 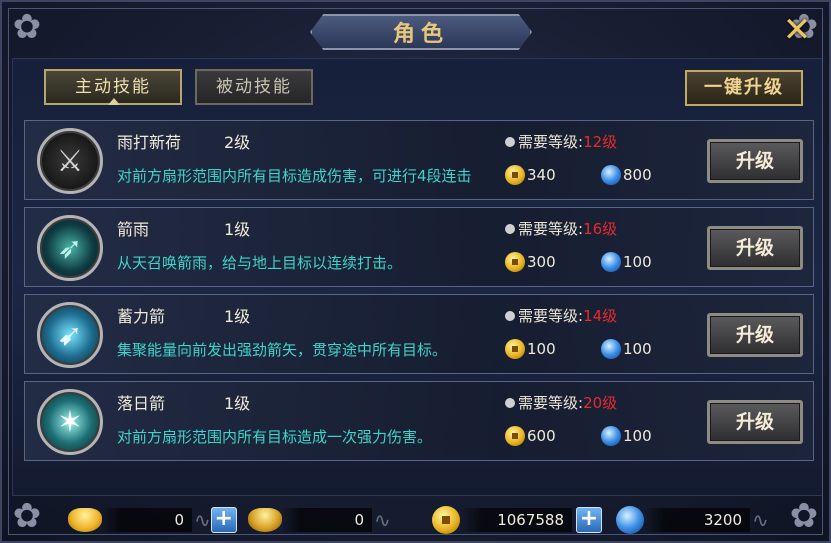 I want to click on charged-arrow-icon: ➹, so click(x=70, y=335).